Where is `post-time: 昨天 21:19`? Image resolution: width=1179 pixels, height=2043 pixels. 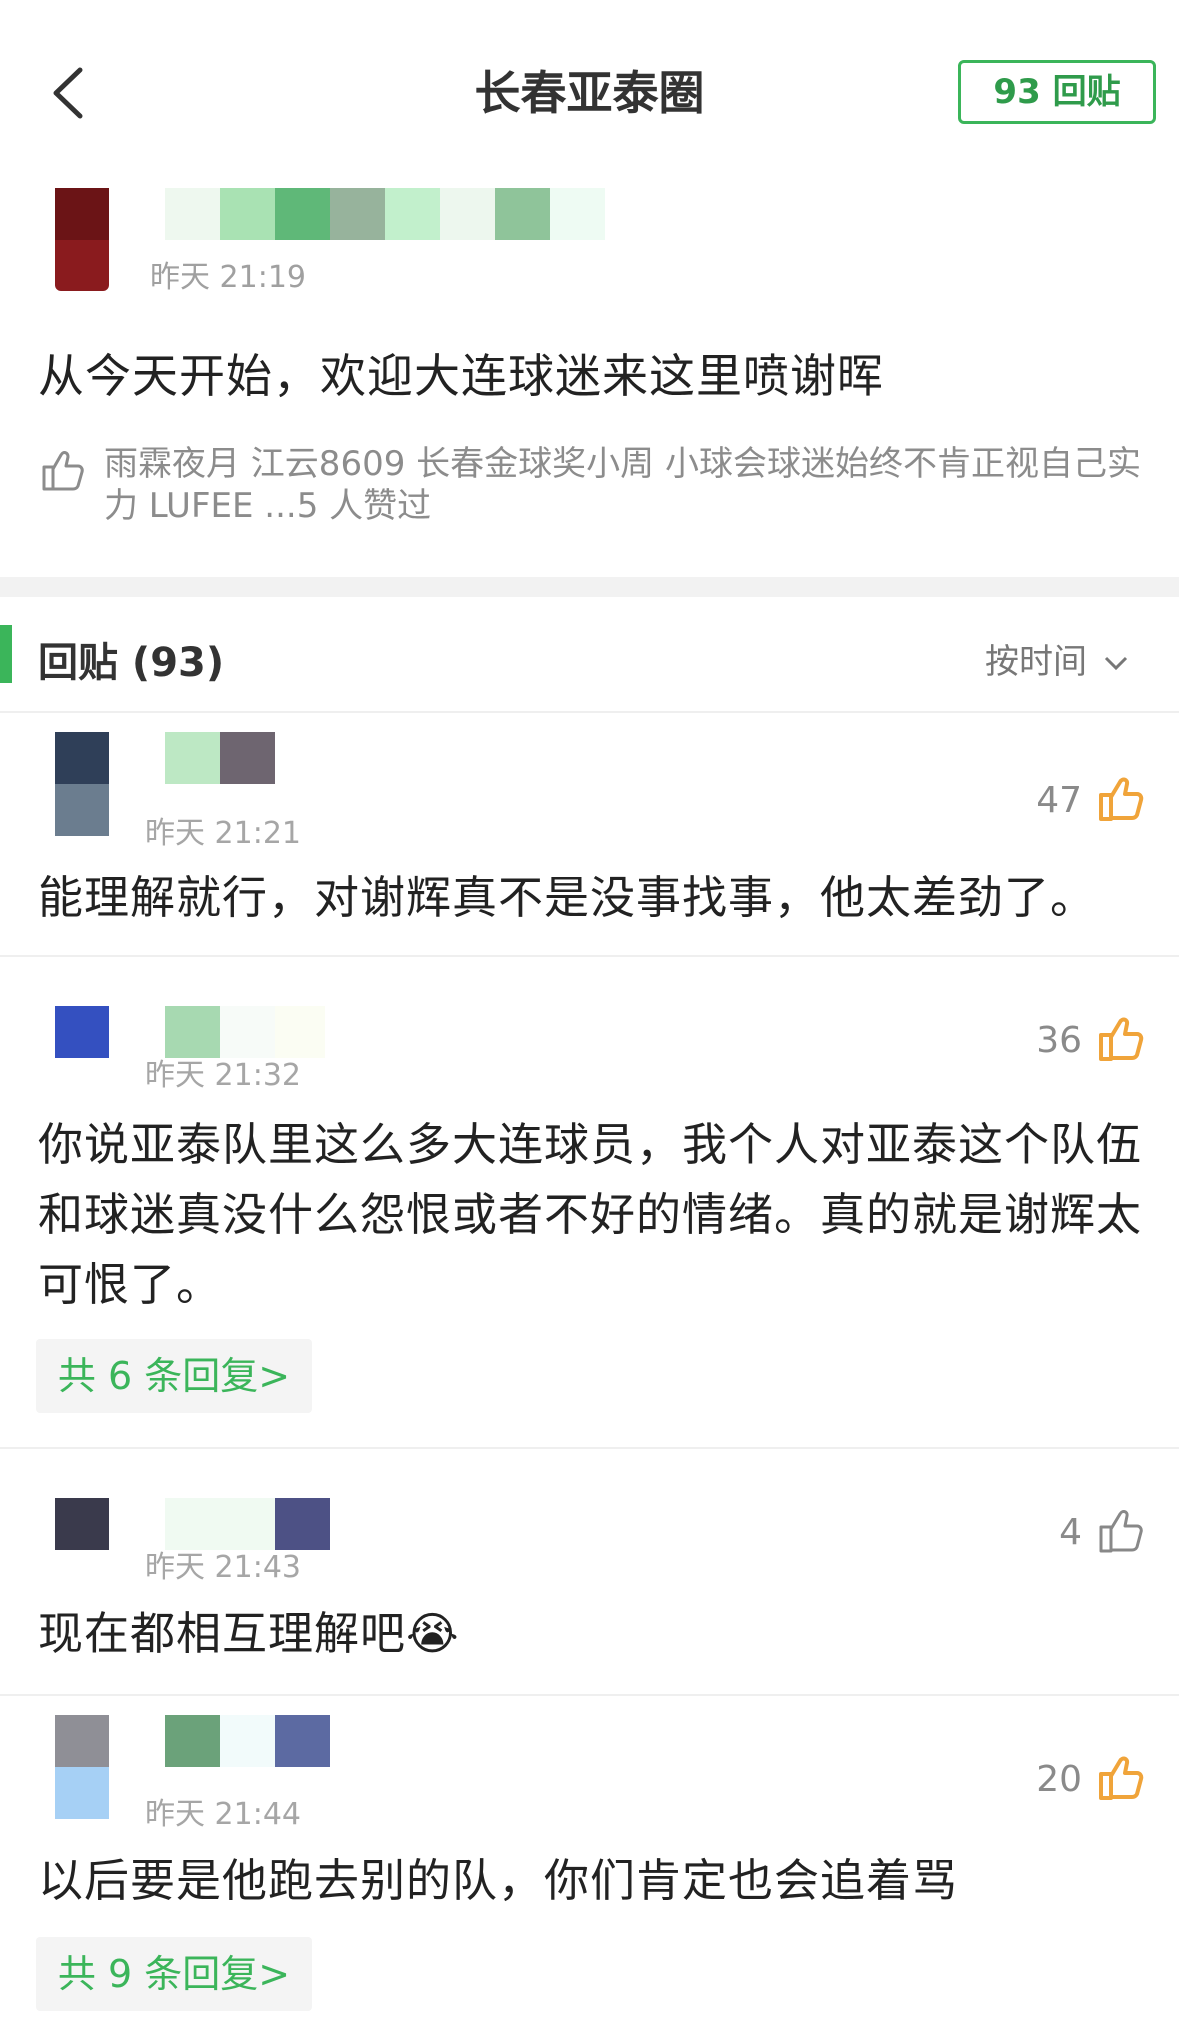
post-time: 昨天 21:19 is located at coordinates (228, 277).